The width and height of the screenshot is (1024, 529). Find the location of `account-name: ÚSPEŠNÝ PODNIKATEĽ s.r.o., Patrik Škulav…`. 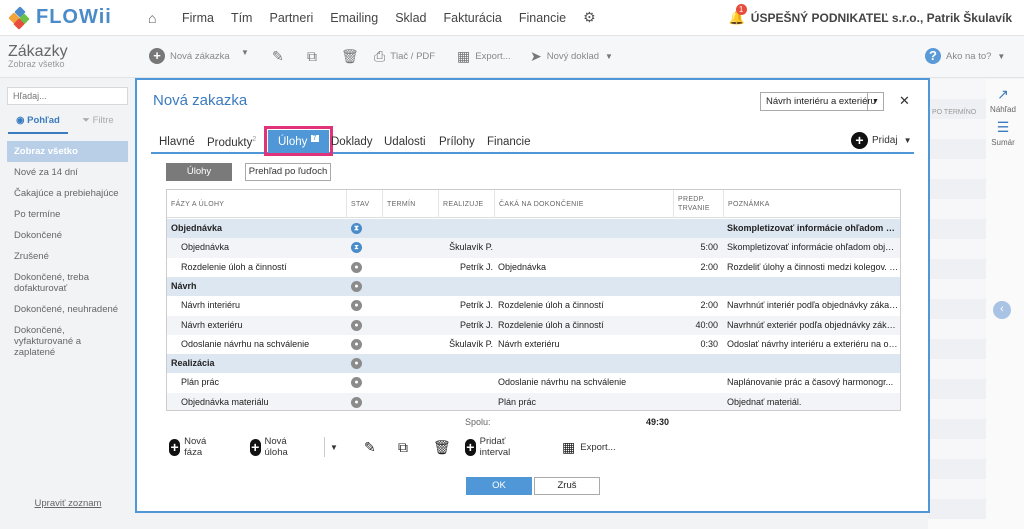

account-name: ÚSPEŠNÝ PODNIKATEĽ s.r.o., Patrik Škulav… is located at coordinates (881, 18).